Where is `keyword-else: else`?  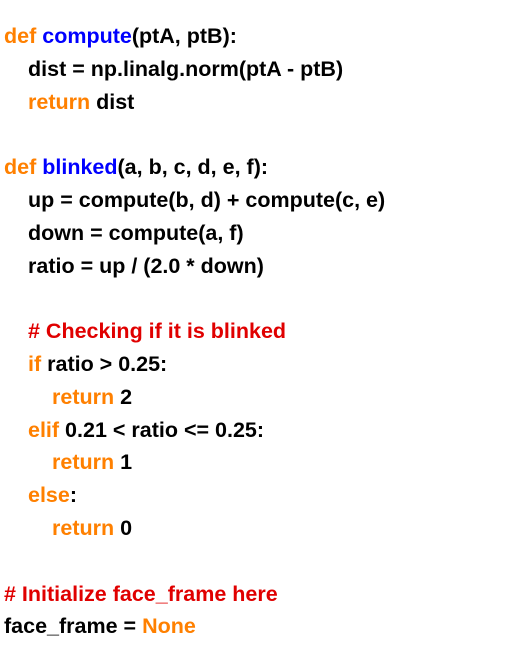 keyword-else: else is located at coordinates (49, 495).